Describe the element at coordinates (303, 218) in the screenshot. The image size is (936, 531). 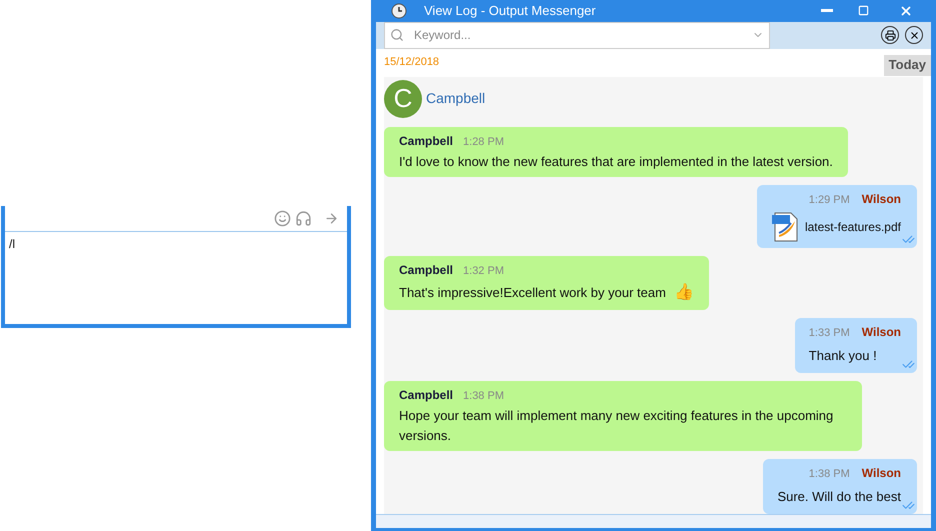
I see `headset-icon` at that location.